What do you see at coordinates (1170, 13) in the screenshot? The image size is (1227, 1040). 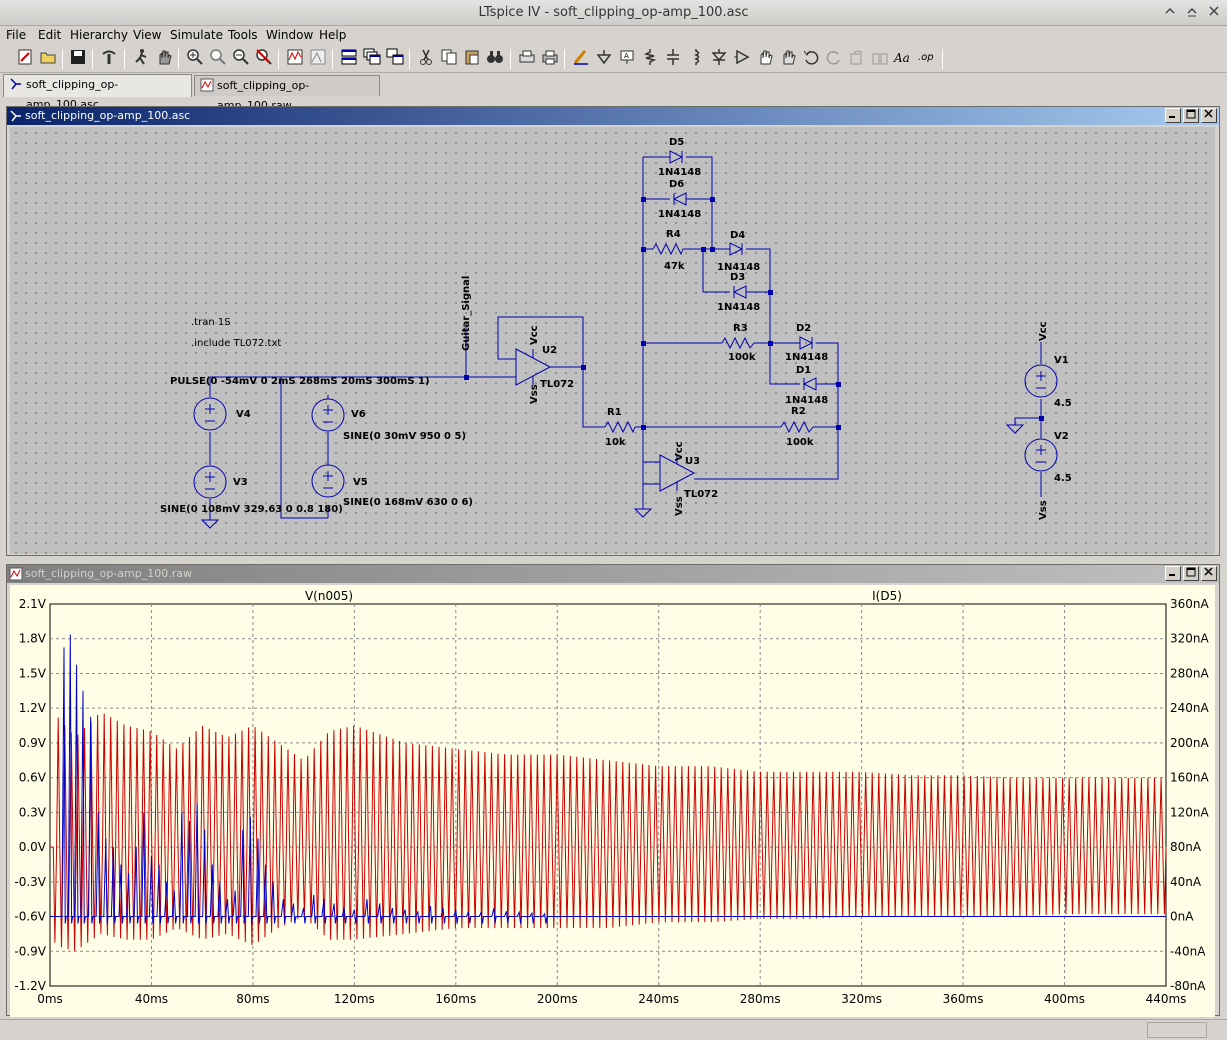 I see `minimize-button` at bounding box center [1170, 13].